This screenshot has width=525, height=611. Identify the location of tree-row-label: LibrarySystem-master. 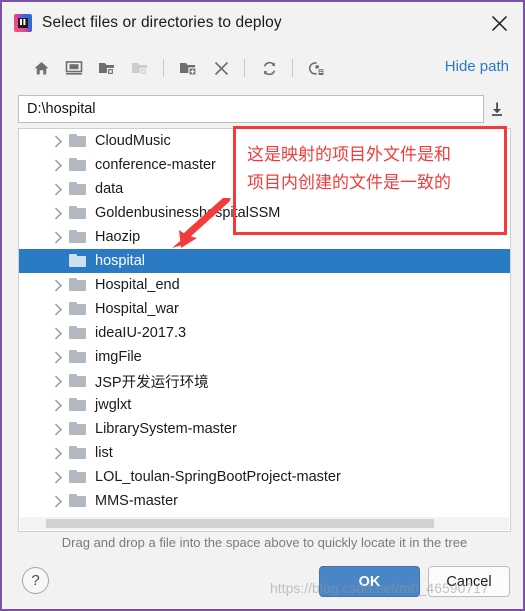
(166, 429).